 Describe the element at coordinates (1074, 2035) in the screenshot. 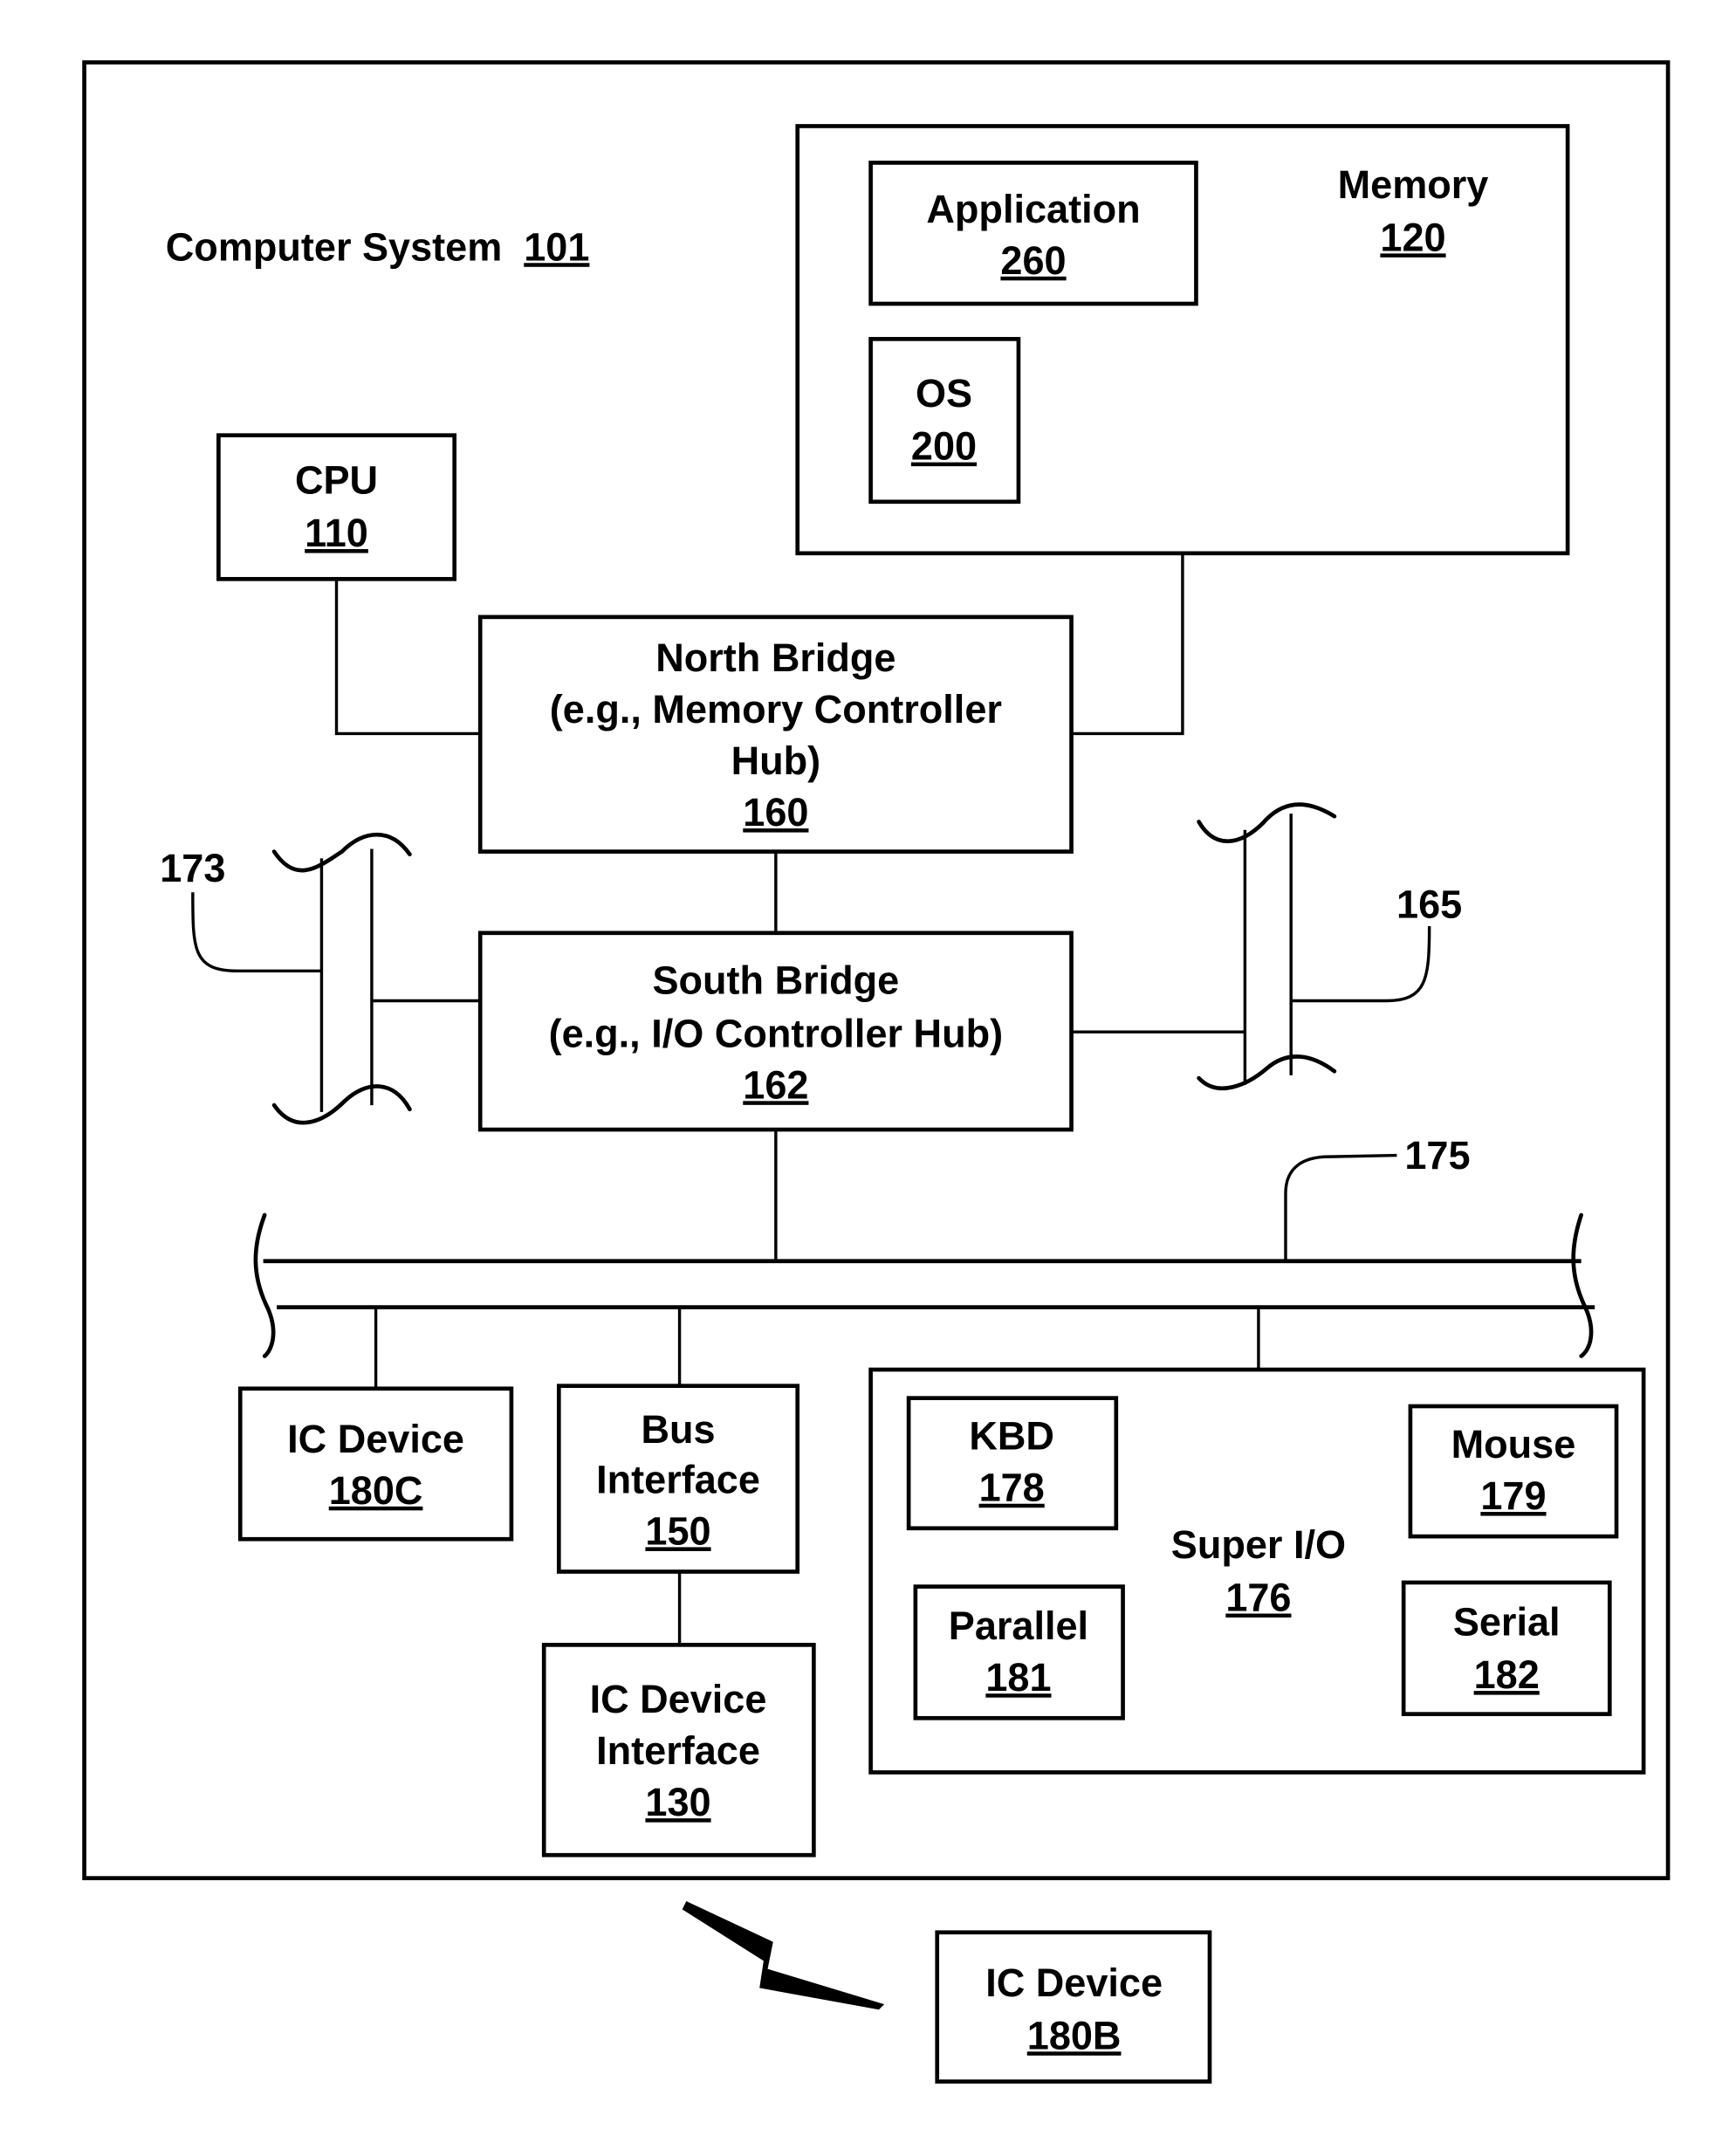

I see `ic-device-180b-ref: 180B` at that location.